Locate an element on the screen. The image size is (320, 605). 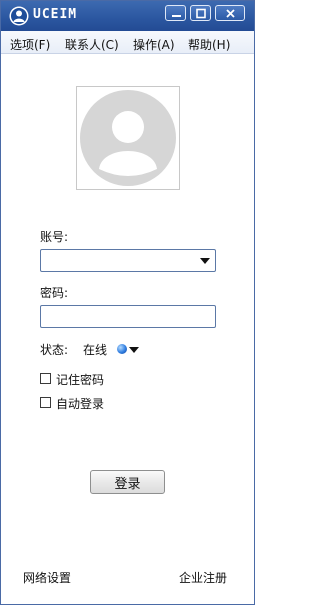
menu-actions: 操作(A) is located at coordinates (154, 44).